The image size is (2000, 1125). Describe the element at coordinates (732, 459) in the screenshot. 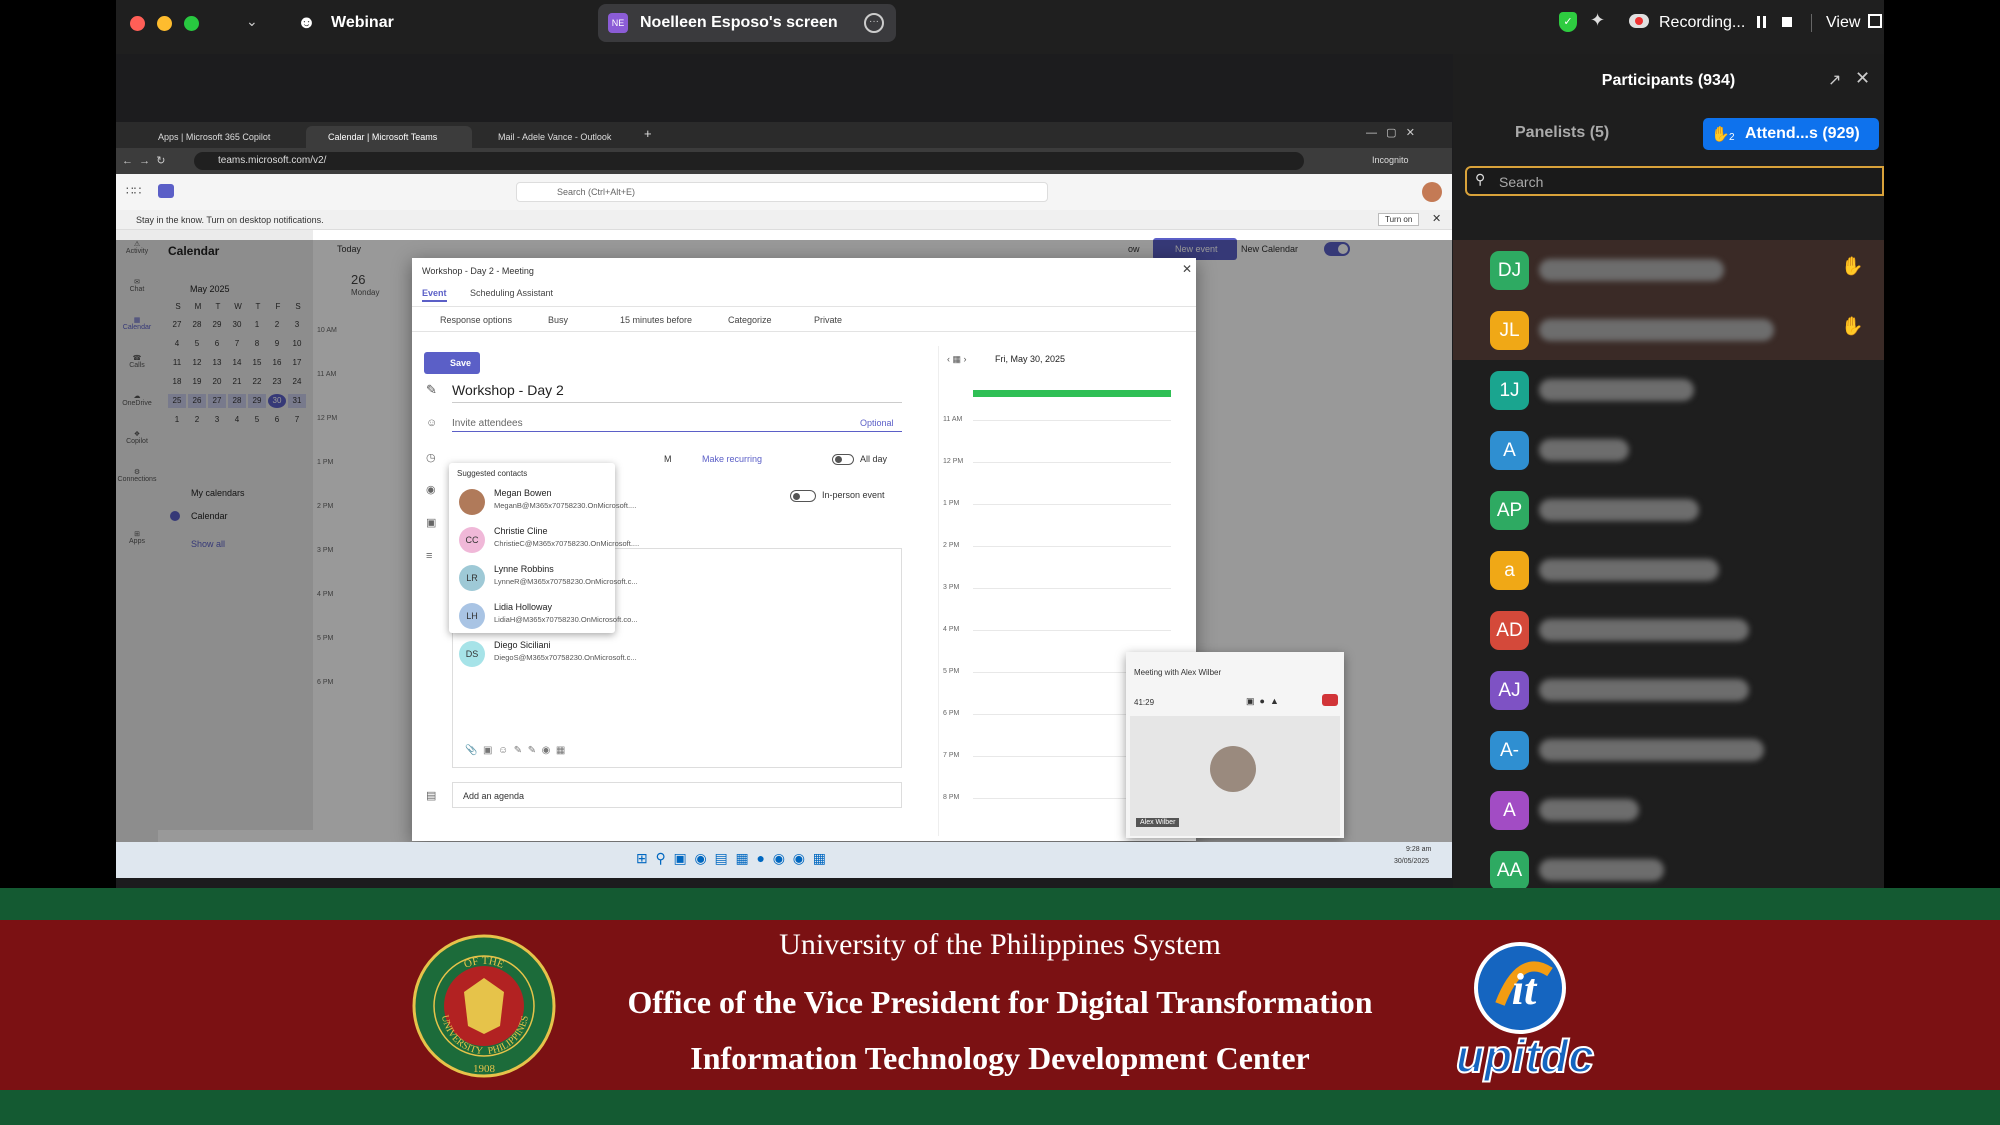

I see `make-recurring-button: Make recurring` at that location.